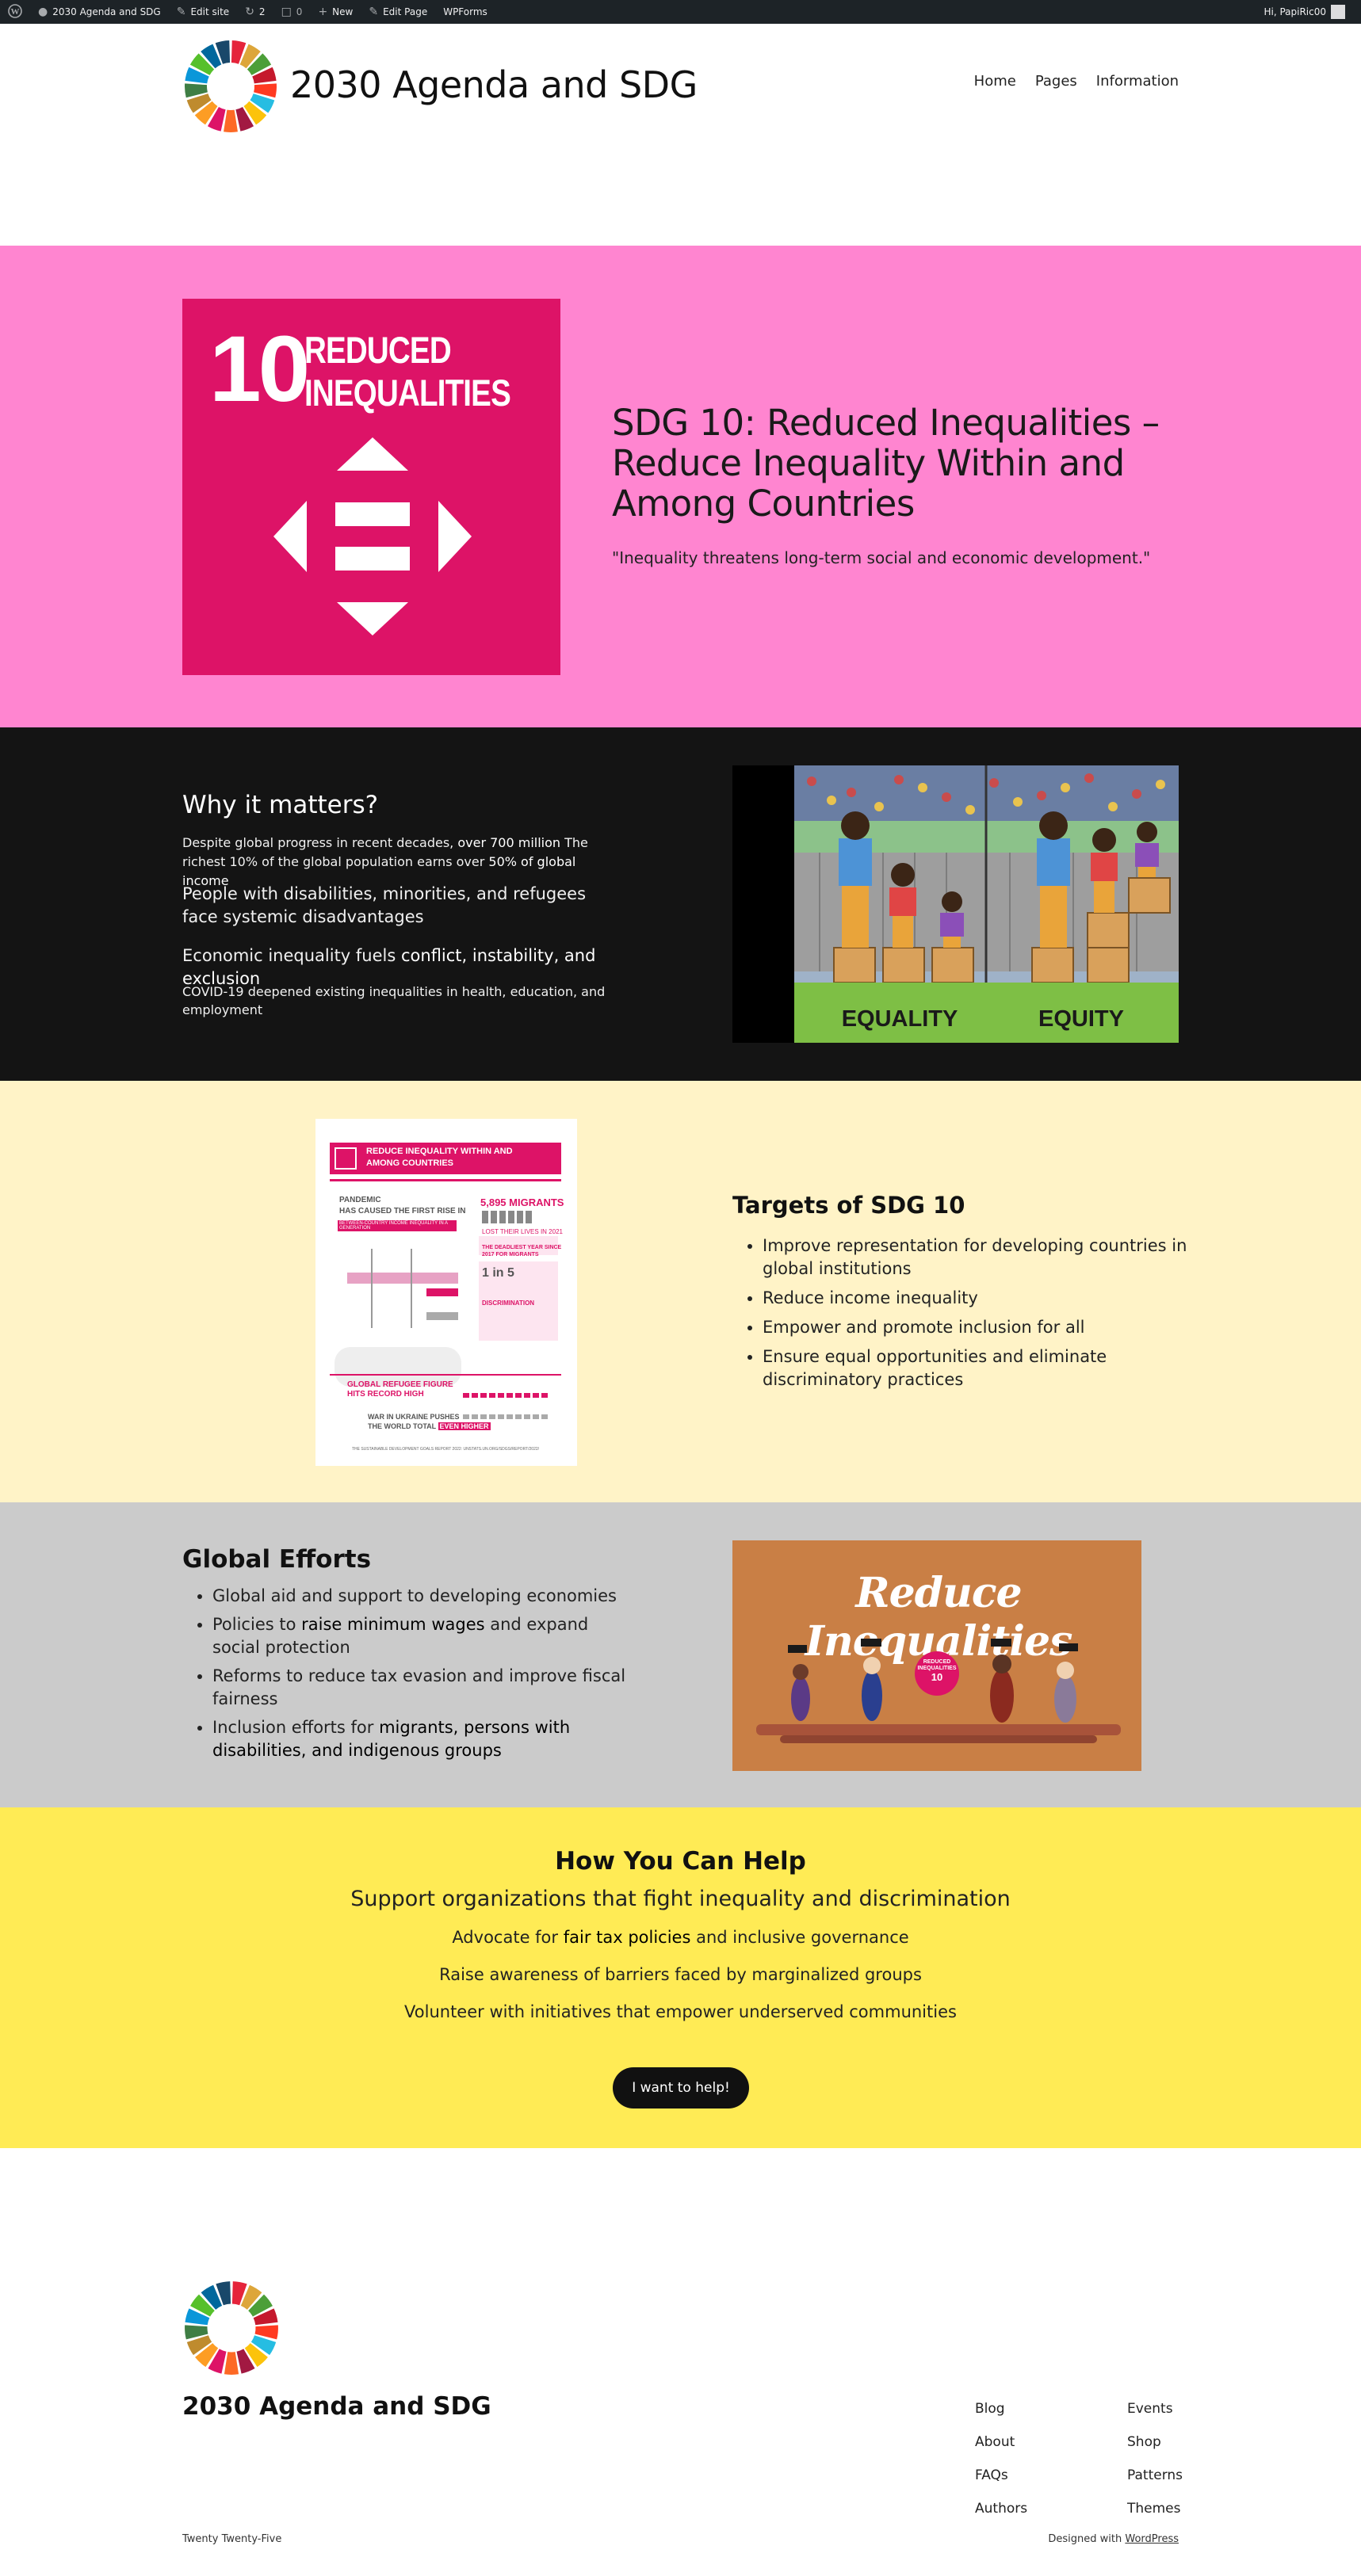 This screenshot has width=1361, height=2576. What do you see at coordinates (378, 350) in the screenshot?
I see `sdg-tile-line1: REDUCED` at bounding box center [378, 350].